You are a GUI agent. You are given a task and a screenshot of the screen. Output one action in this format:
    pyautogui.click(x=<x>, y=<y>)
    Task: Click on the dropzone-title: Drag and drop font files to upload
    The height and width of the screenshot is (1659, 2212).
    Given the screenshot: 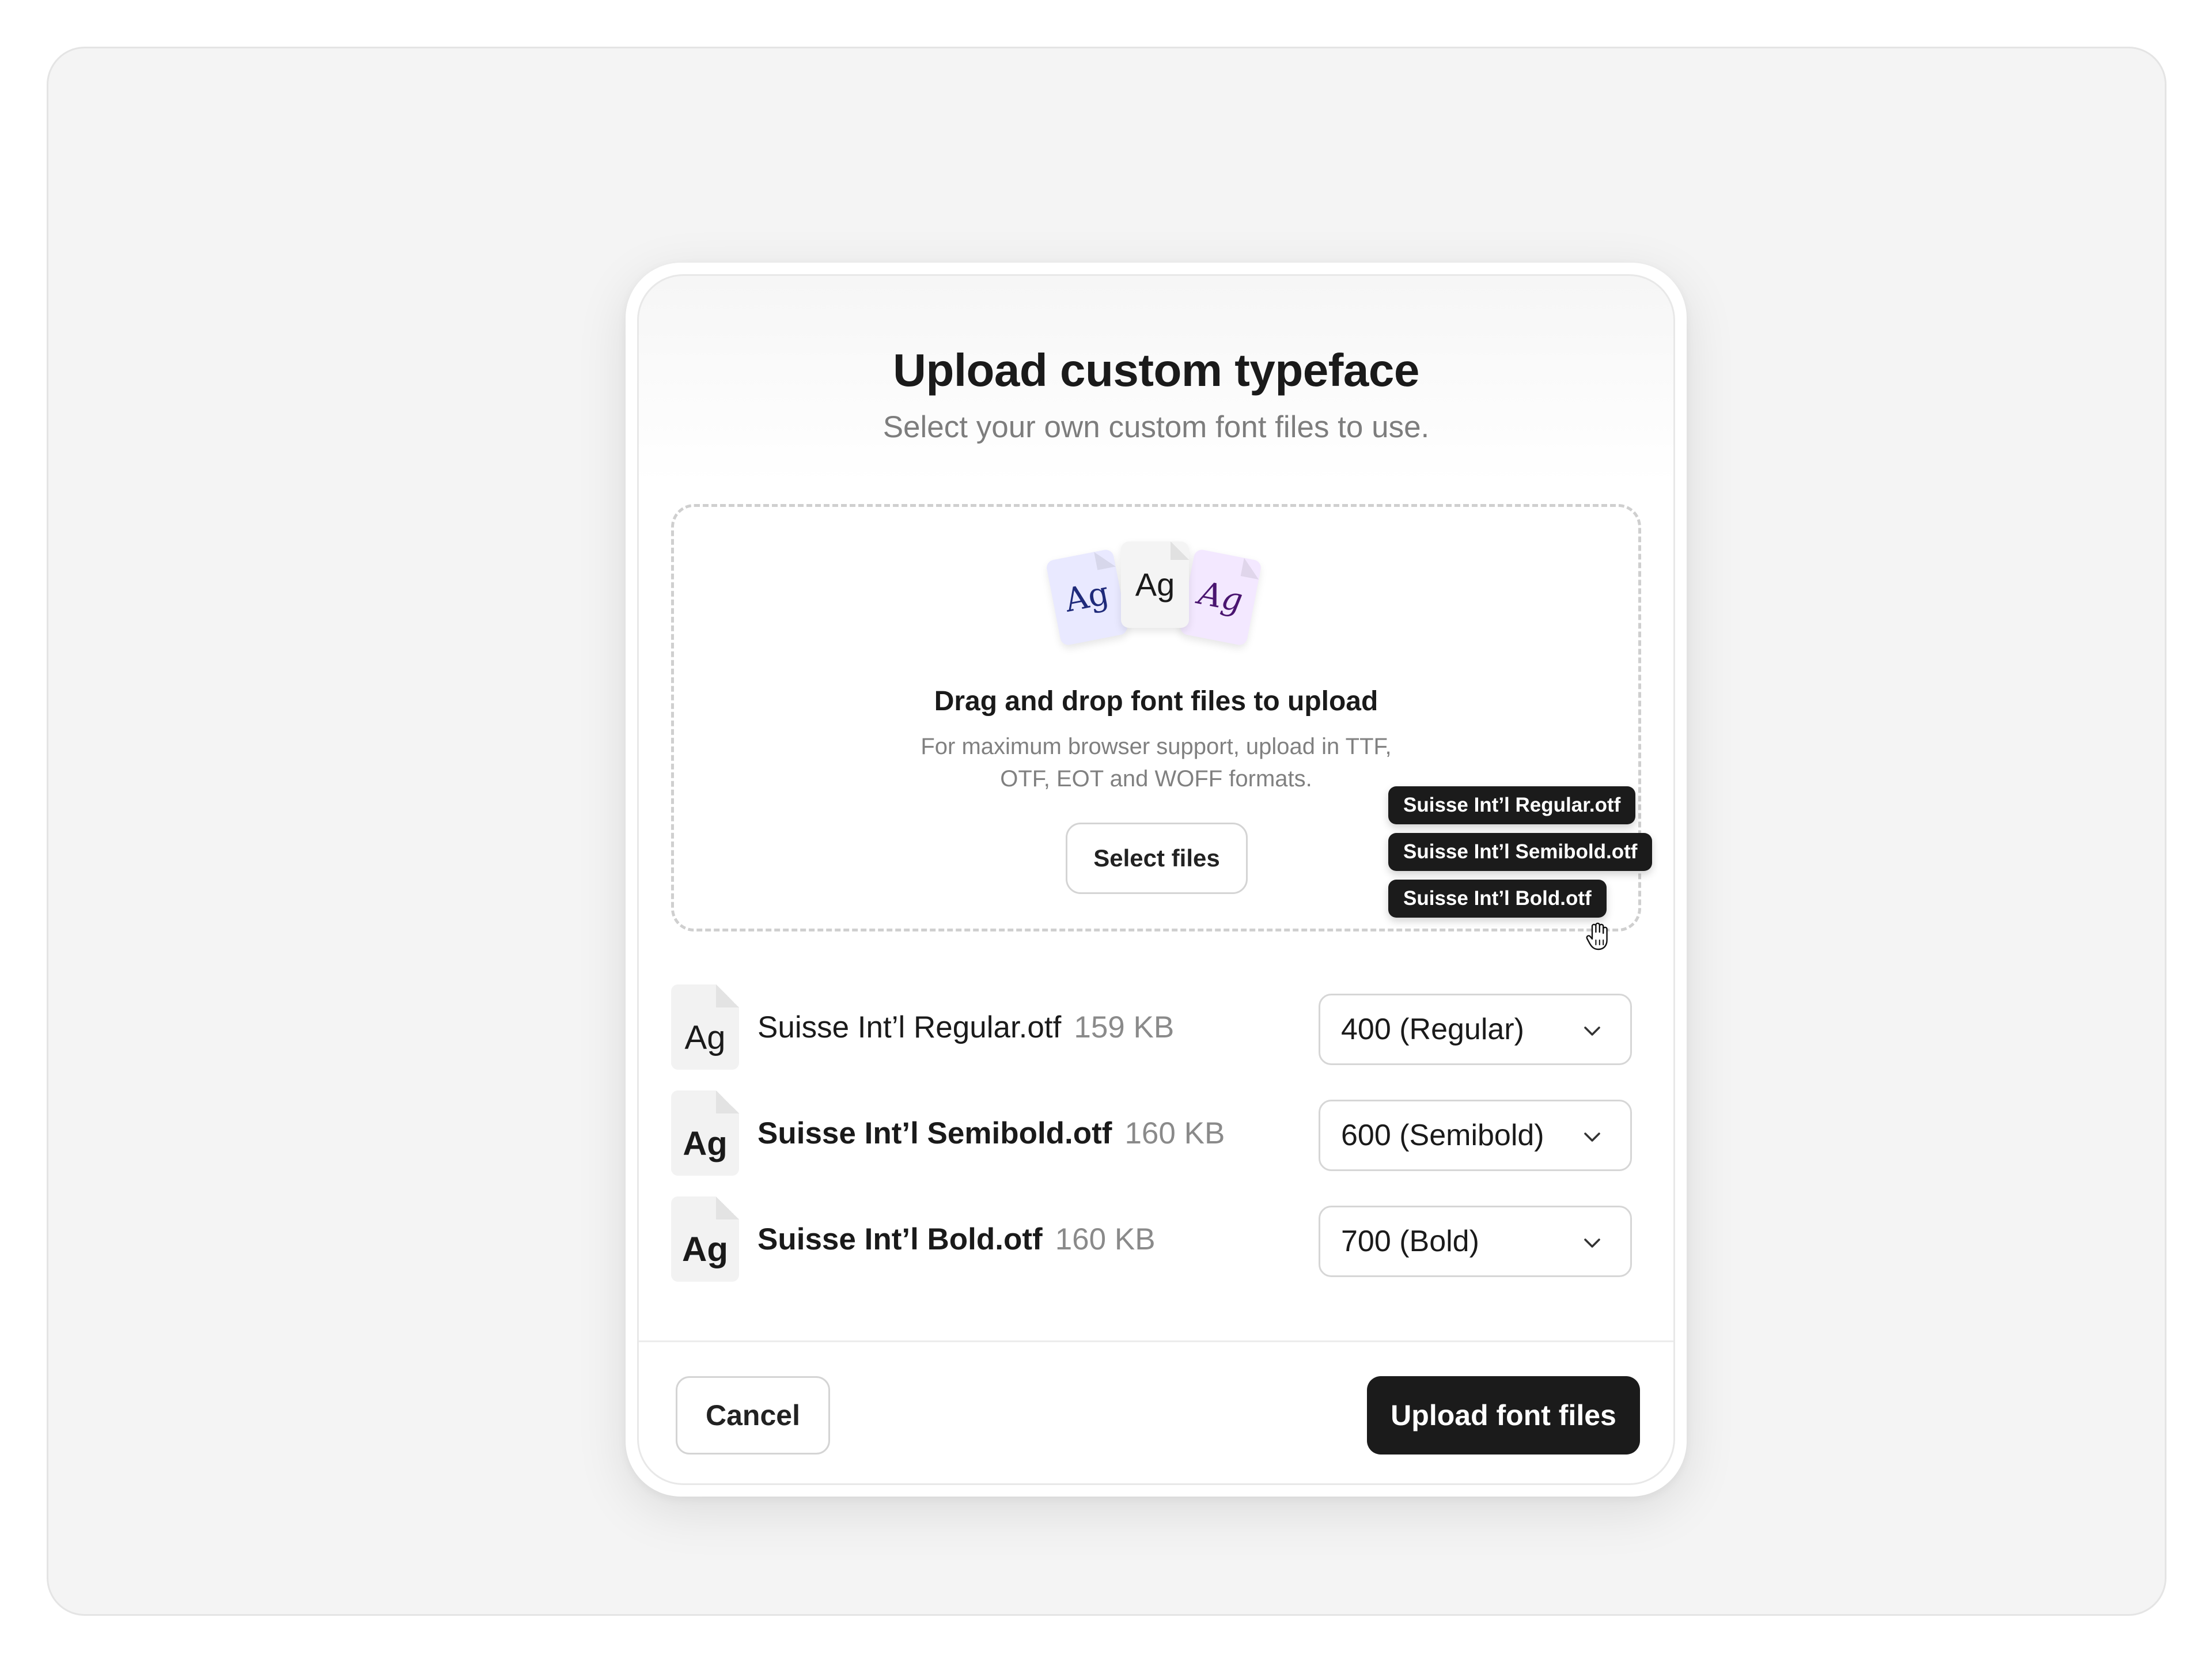 What is the action you would take?
    pyautogui.click(x=1156, y=701)
    